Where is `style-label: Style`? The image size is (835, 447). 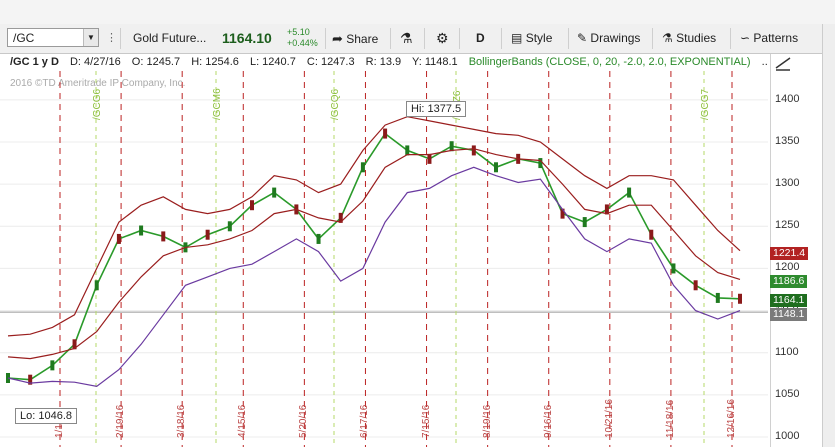 style-label: Style is located at coordinates (539, 38).